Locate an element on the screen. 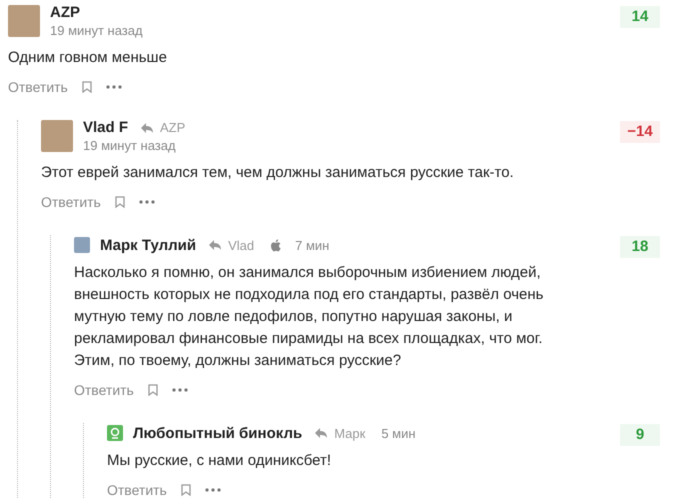 The width and height of the screenshot is (680, 501). comment-text: Одним говном меньше is located at coordinates (88, 58).